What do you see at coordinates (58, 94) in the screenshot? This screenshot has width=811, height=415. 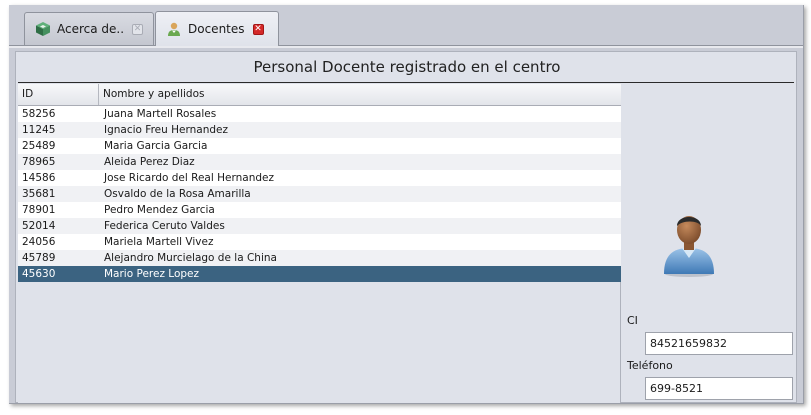 I see `column-header-id: ID` at bounding box center [58, 94].